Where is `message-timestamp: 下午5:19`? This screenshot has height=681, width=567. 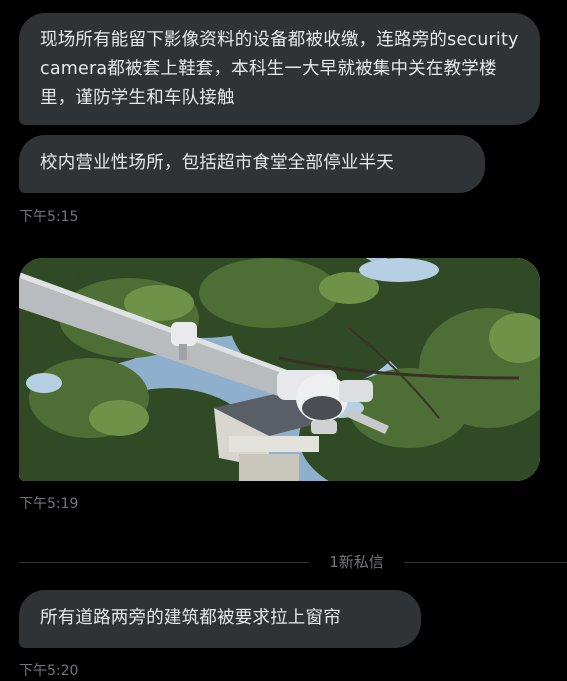 message-timestamp: 下午5:19 is located at coordinates (49, 504).